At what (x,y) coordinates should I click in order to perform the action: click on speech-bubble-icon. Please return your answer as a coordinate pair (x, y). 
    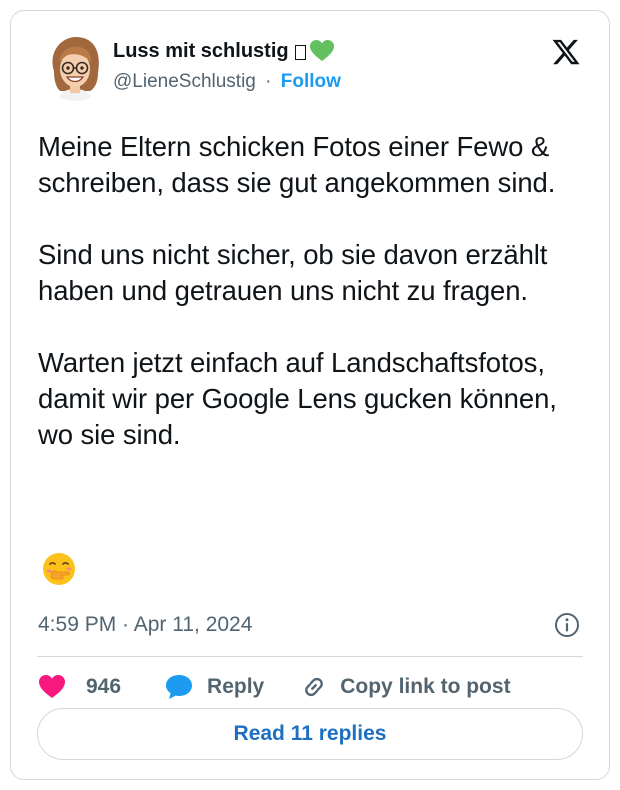
    Looking at the image, I should click on (179, 687).